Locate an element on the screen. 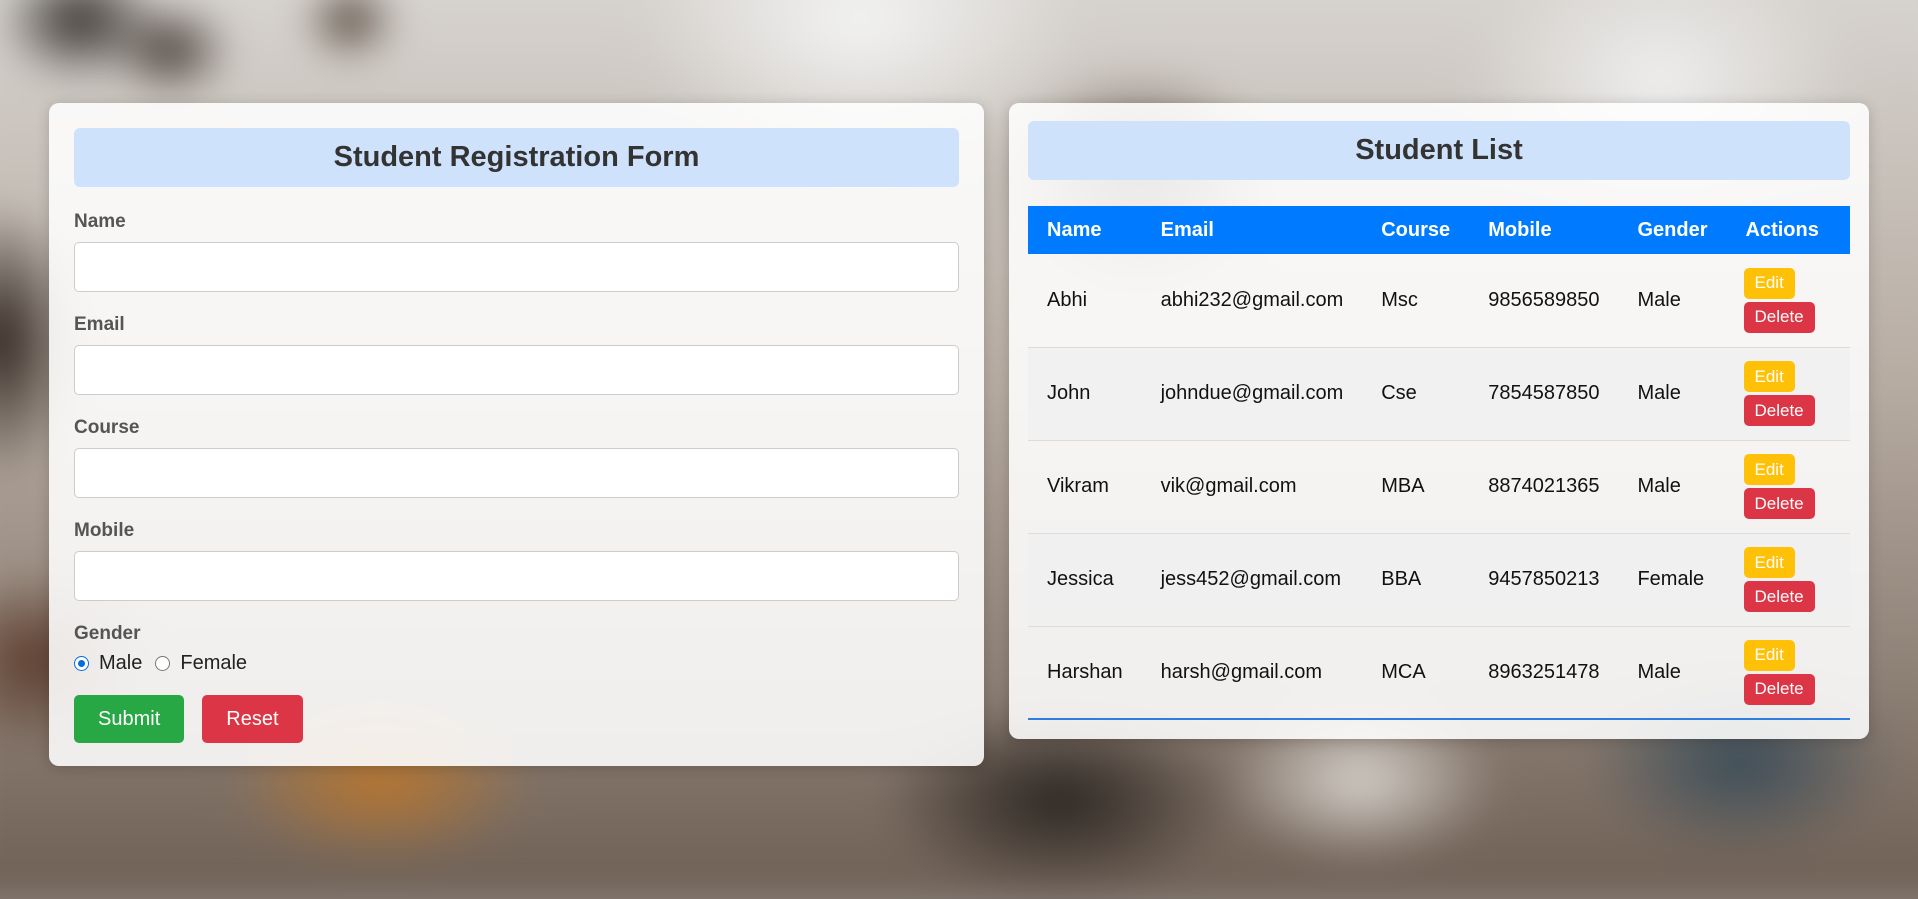 The height and width of the screenshot is (899, 1918). gender-female-label: Female is located at coordinates (213, 663).